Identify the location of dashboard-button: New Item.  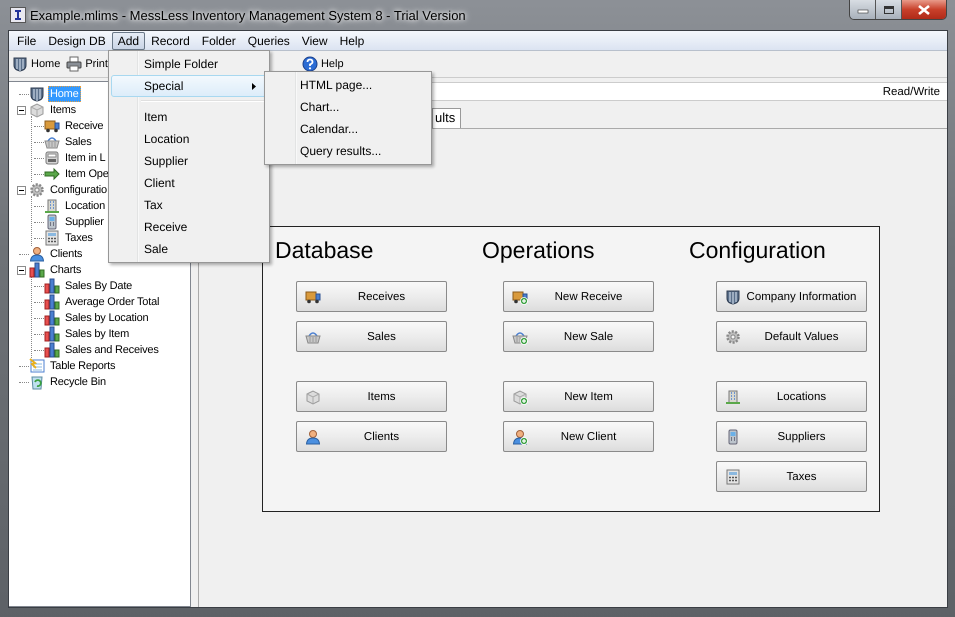
(578, 396).